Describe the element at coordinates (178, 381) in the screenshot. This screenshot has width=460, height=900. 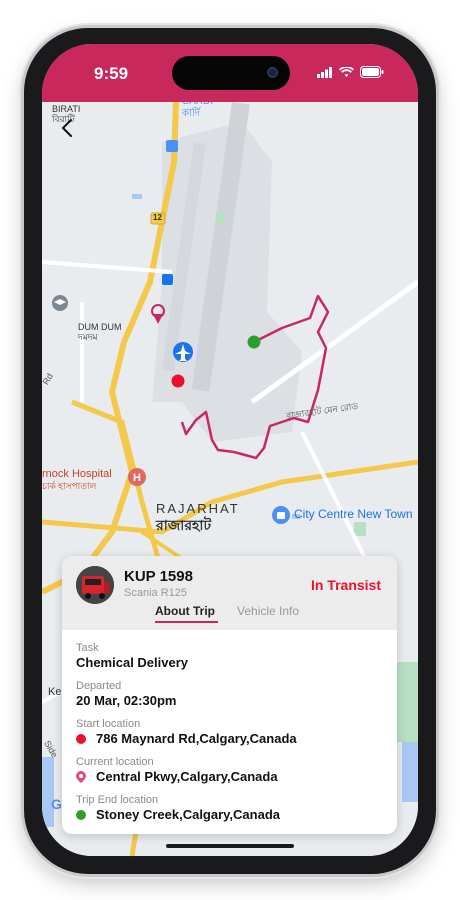
I see `start-marker` at that location.